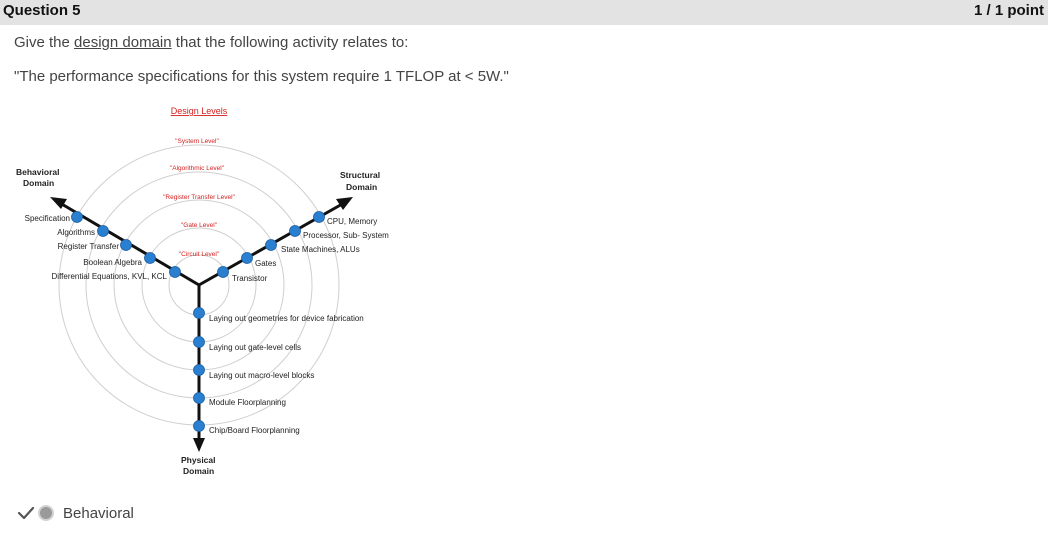 The height and width of the screenshot is (539, 1048). Describe the element at coordinates (199, 342) in the screenshot. I see `node-gate-level-cells` at that location.